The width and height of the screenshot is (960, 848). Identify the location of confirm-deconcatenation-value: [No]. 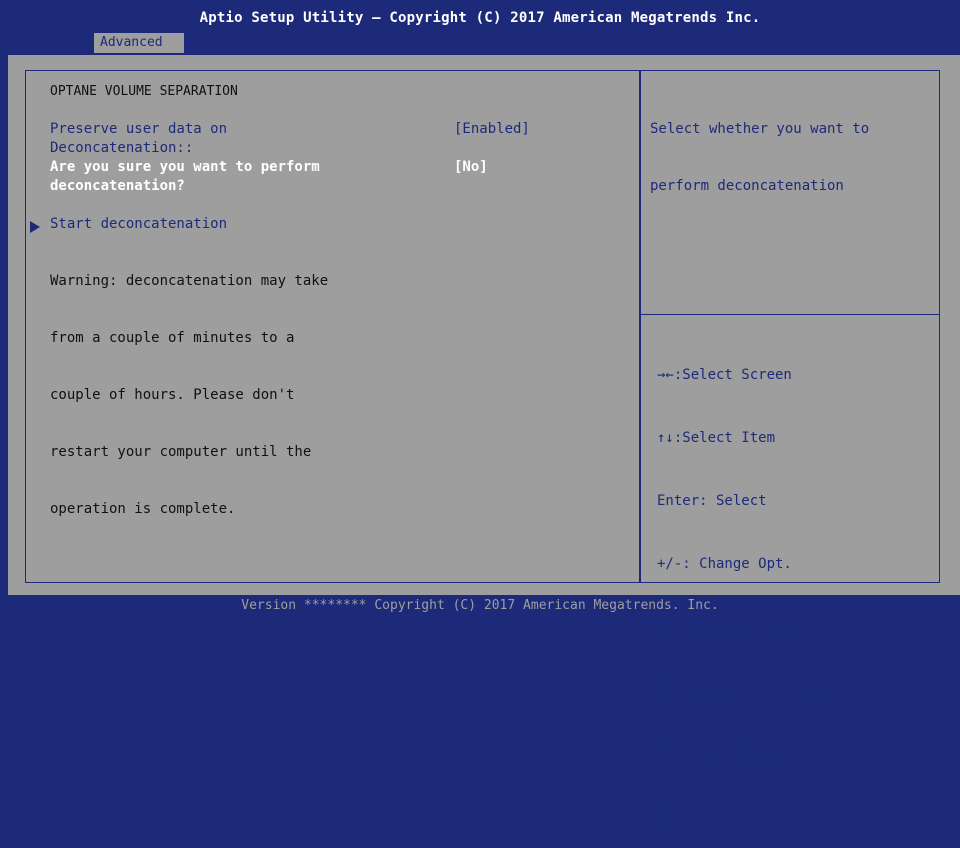
(471, 167).